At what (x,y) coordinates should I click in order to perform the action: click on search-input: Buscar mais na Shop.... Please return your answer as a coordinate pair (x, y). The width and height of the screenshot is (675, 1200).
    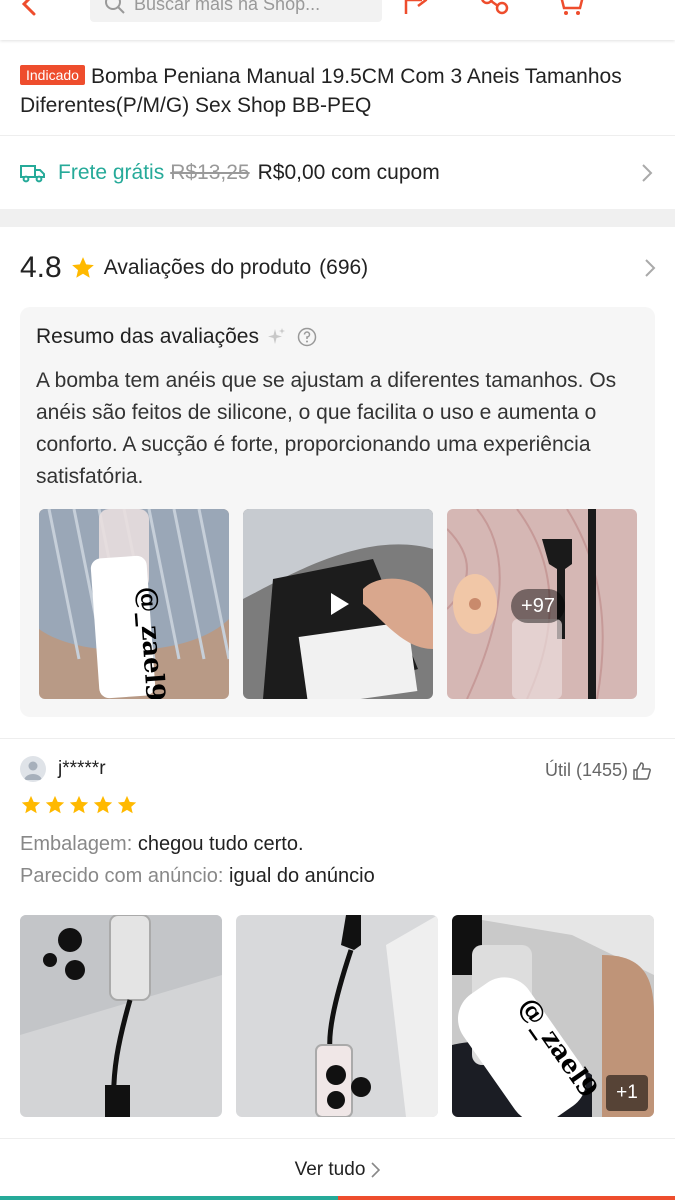
    Looking at the image, I should click on (236, 11).